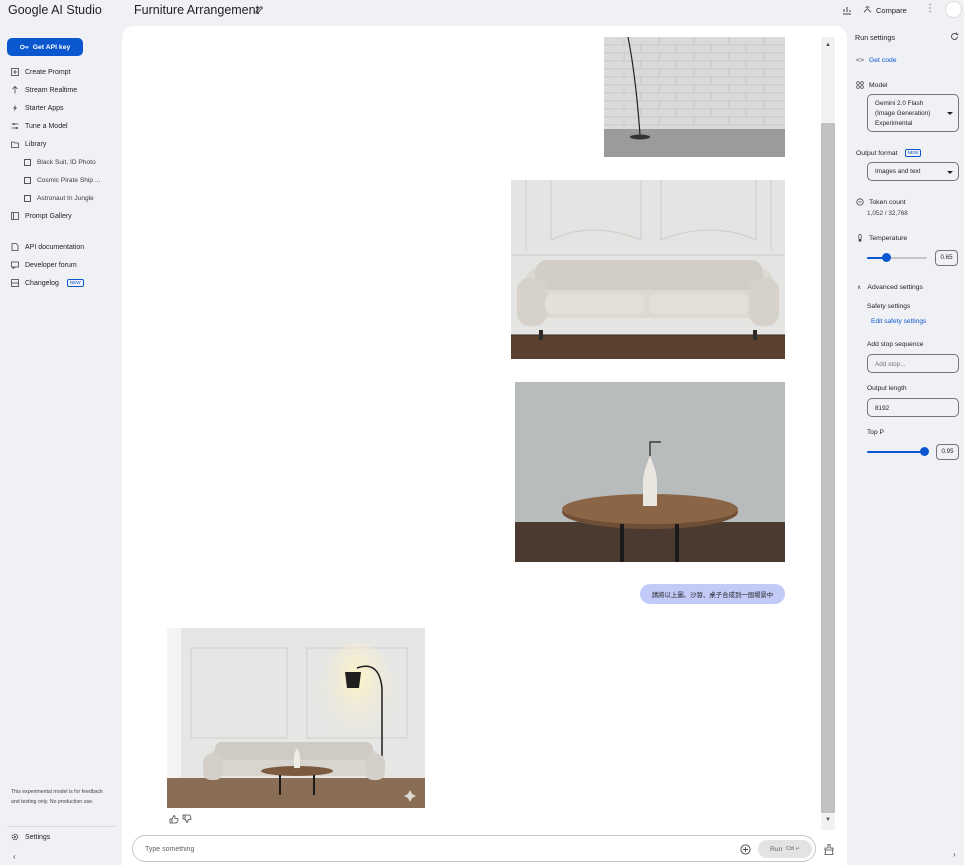 The height and width of the screenshot is (865, 964). I want to click on library-item-label: Black Suit, ID Photo, so click(66, 162).